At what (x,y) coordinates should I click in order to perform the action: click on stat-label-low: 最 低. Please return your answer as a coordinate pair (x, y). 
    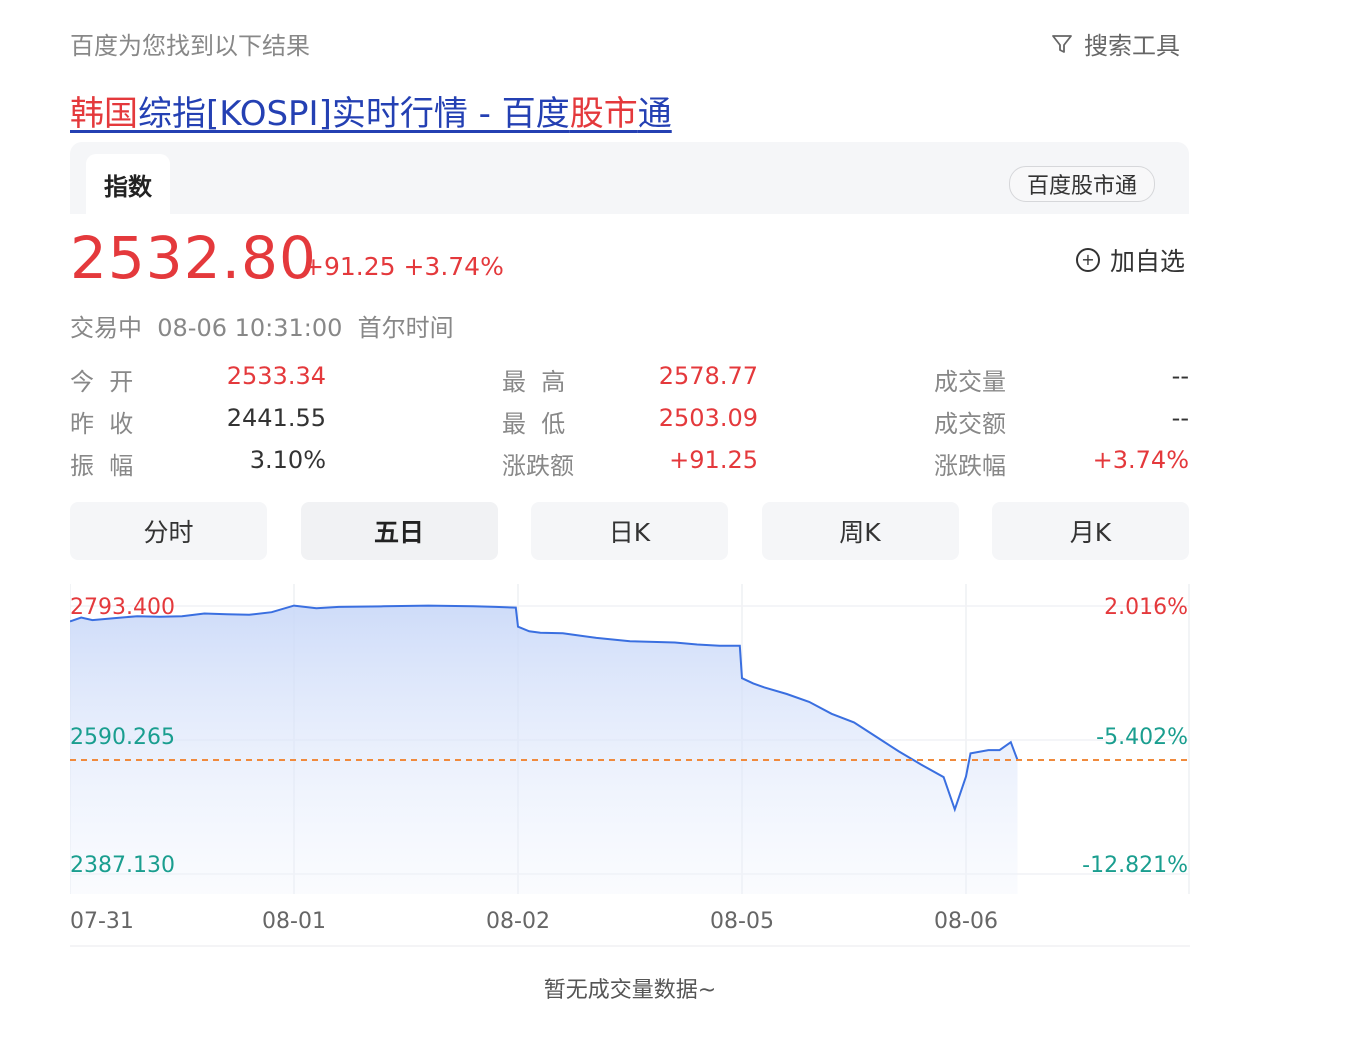
    Looking at the image, I should click on (534, 424).